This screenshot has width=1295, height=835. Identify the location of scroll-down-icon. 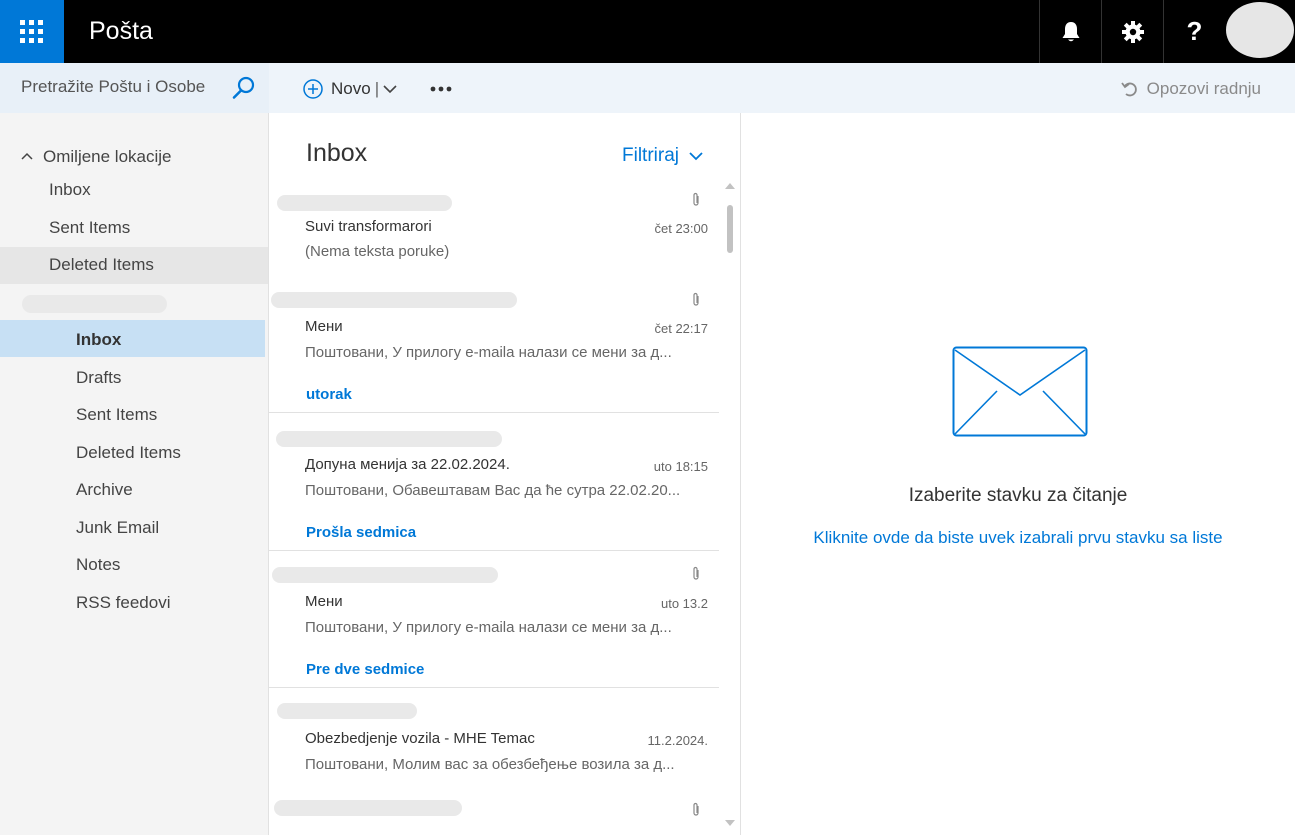
(730, 823).